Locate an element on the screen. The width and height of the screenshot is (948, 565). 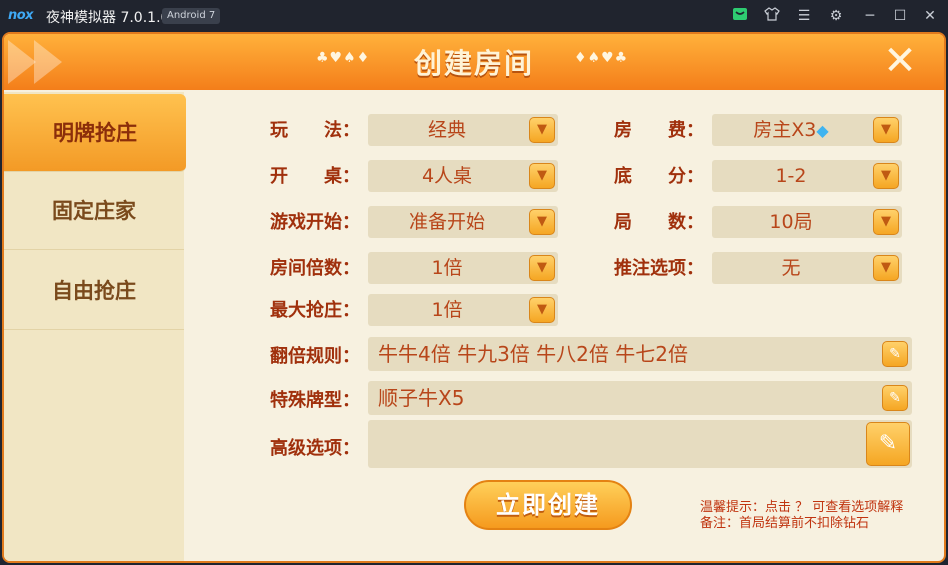
multiplier-value: 1倍 is located at coordinates (447, 268).